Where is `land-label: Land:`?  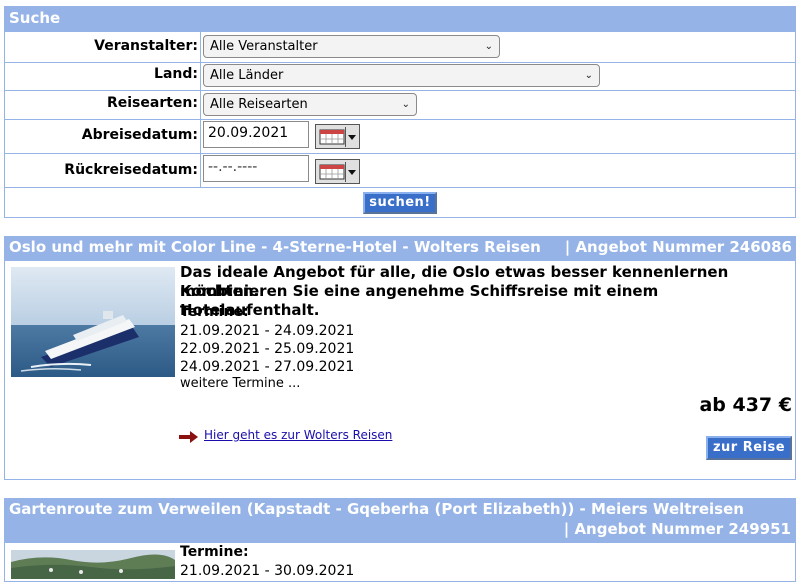
land-label: Land: is located at coordinates (176, 74).